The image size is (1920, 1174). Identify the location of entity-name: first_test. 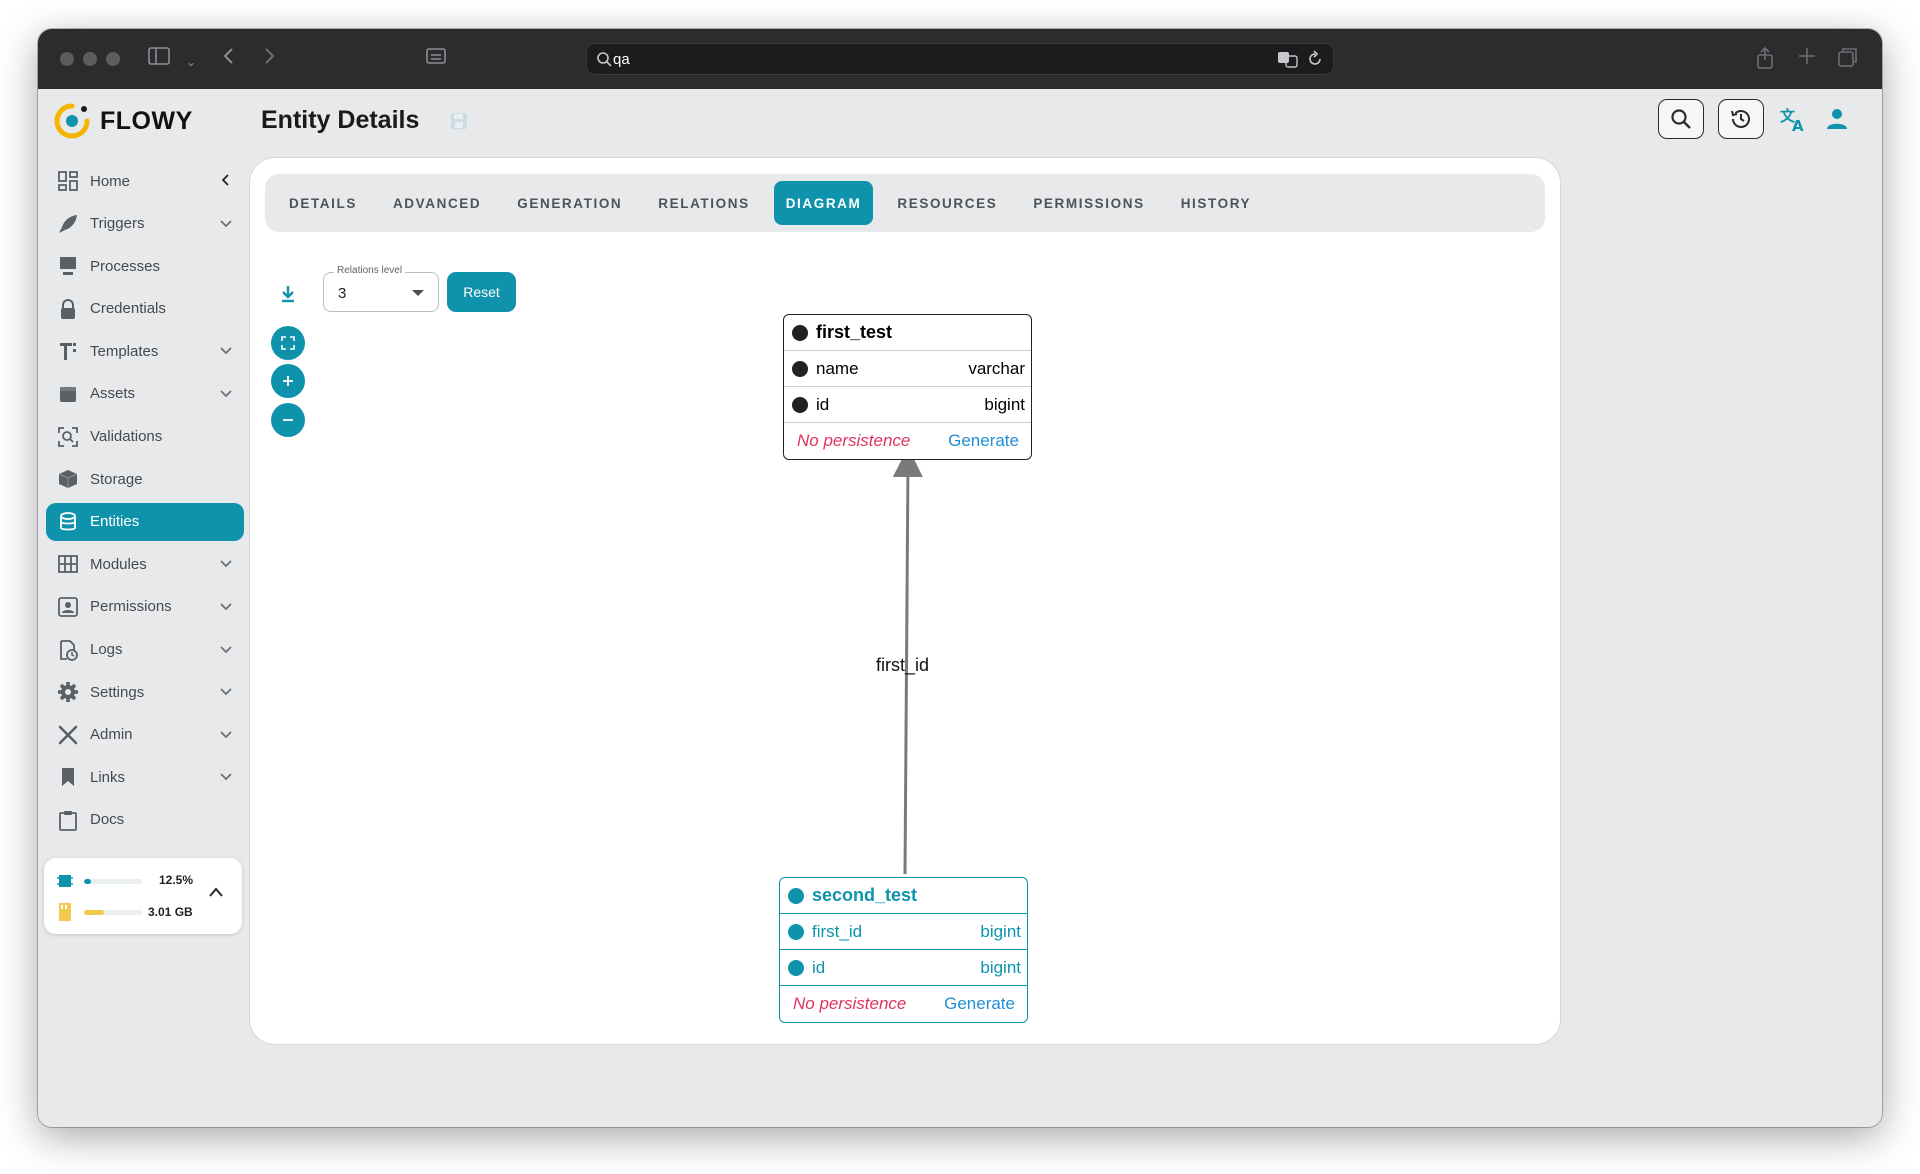
(854, 332).